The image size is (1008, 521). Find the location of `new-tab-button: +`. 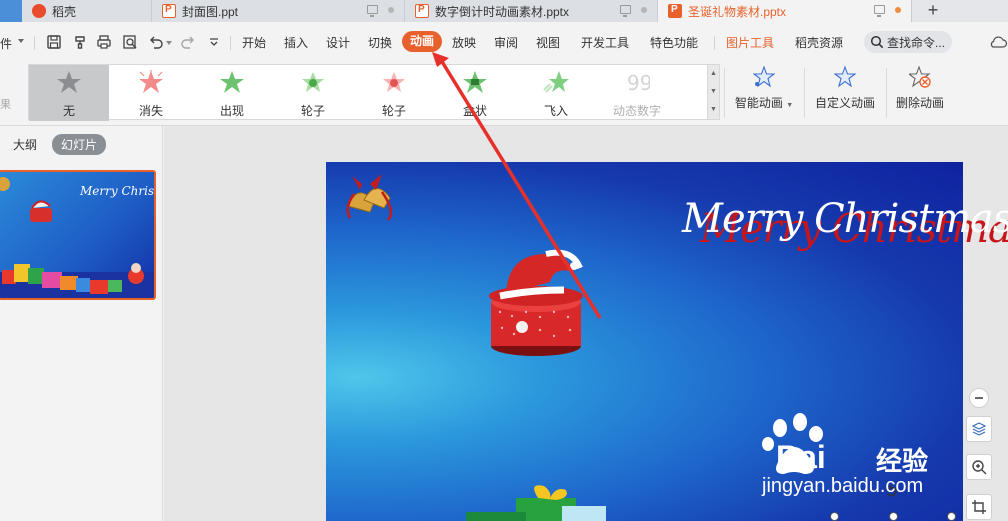

new-tab-button: + is located at coordinates (933, 11).